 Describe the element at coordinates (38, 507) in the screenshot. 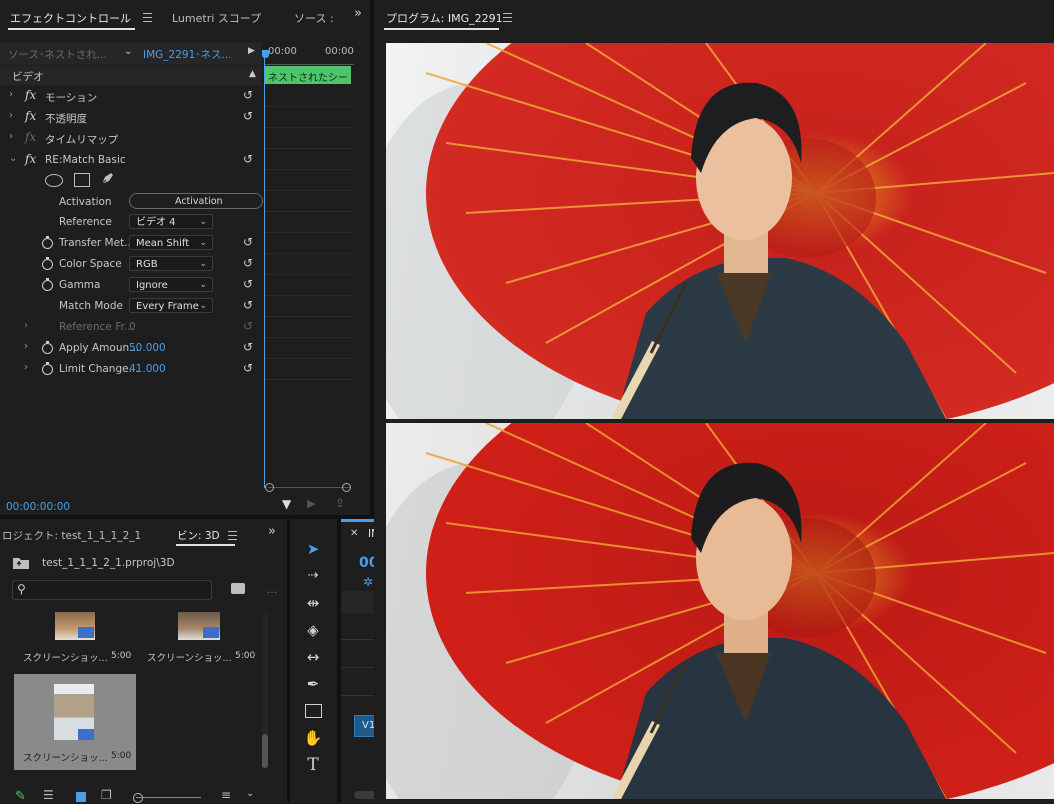

I see `current-timecode: 00:00:00:00` at that location.